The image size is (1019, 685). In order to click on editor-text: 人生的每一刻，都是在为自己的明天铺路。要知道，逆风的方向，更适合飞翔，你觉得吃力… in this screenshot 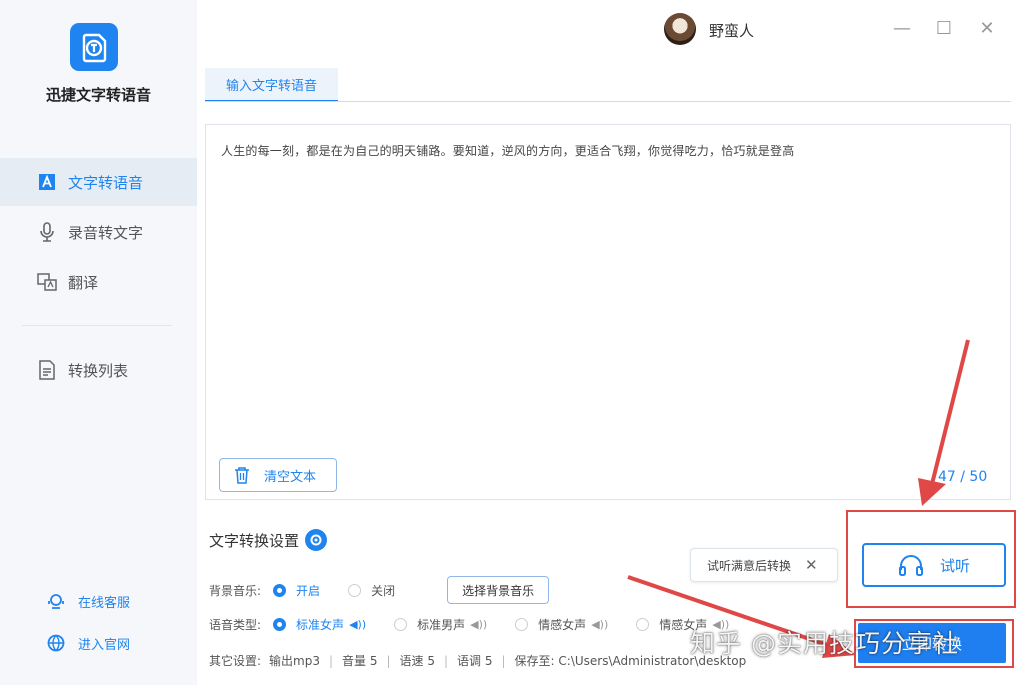, I will do `click(507, 150)`.